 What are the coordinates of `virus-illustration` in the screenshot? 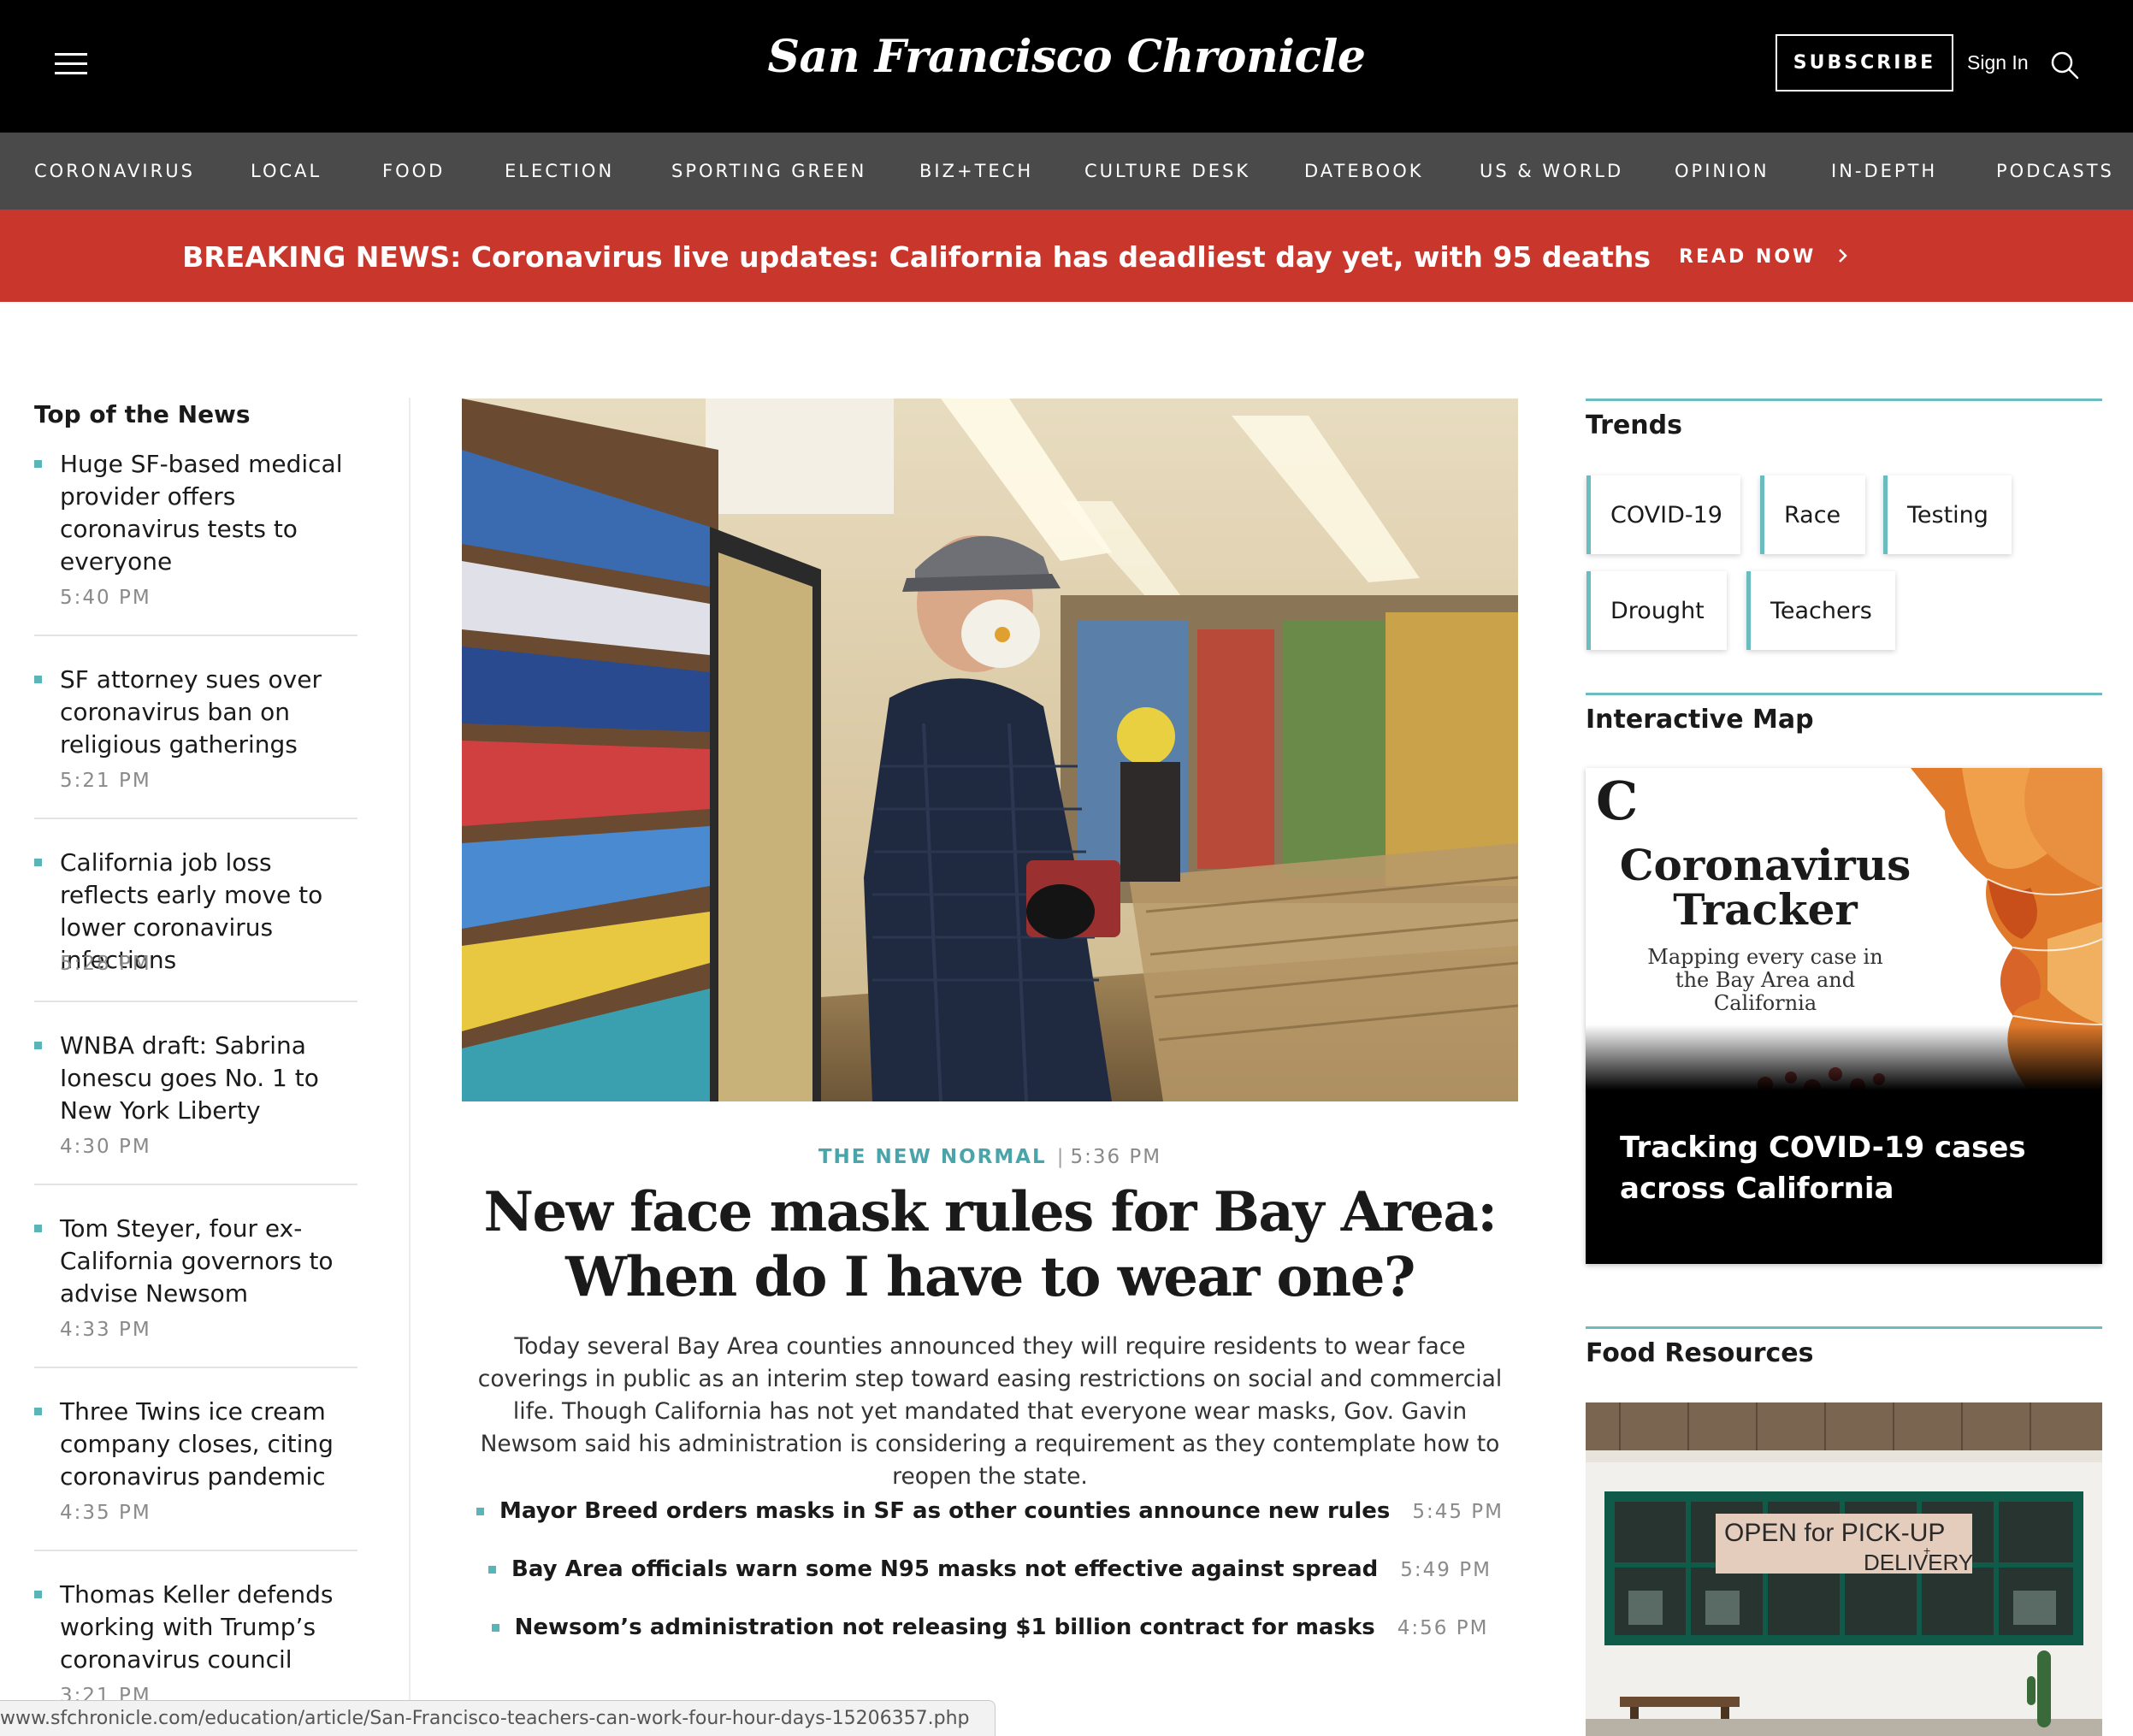 It's located at (1844, 1072).